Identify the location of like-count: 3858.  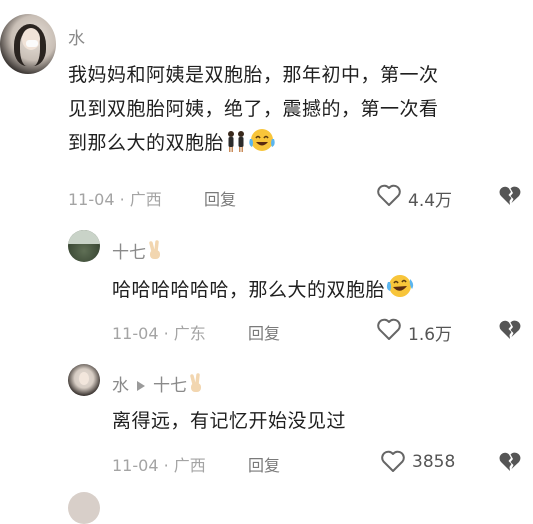
(434, 462).